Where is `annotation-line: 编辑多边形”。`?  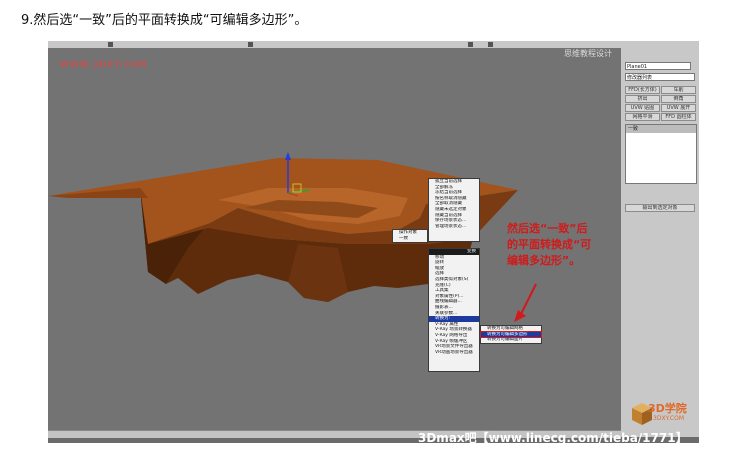 annotation-line: 编辑多边形”。 is located at coordinates (544, 260).